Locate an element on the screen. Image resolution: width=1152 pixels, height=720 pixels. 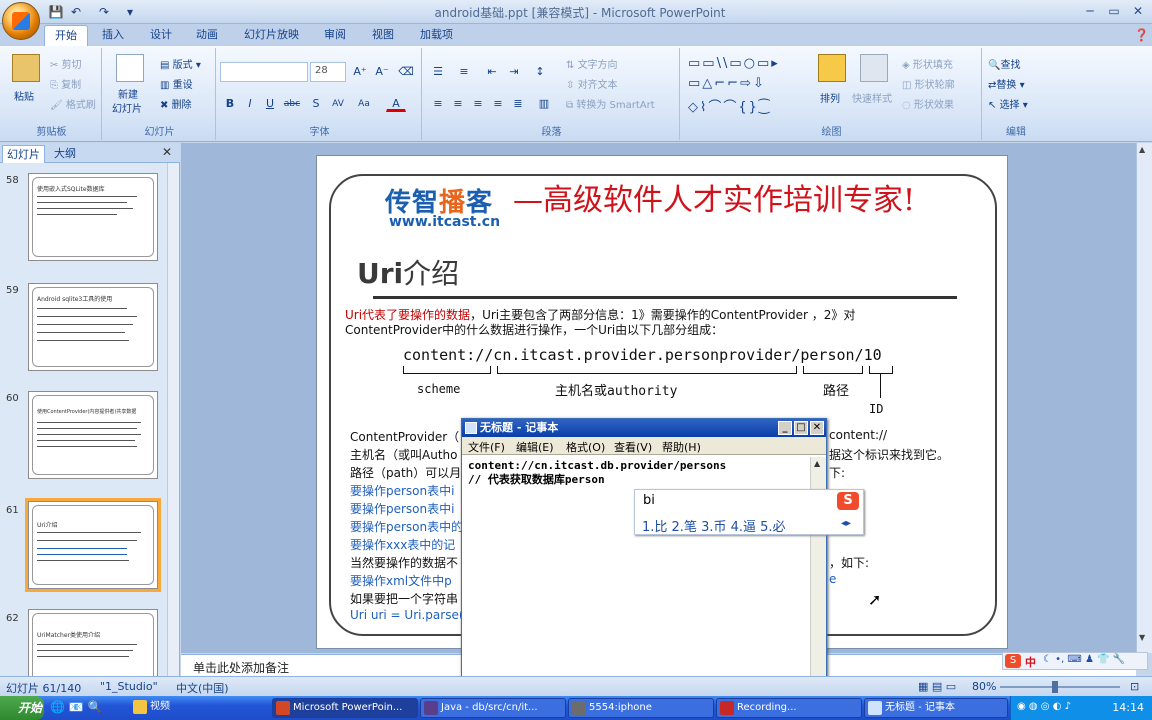
tab-insert: 插入 is located at coordinates (113, 35).